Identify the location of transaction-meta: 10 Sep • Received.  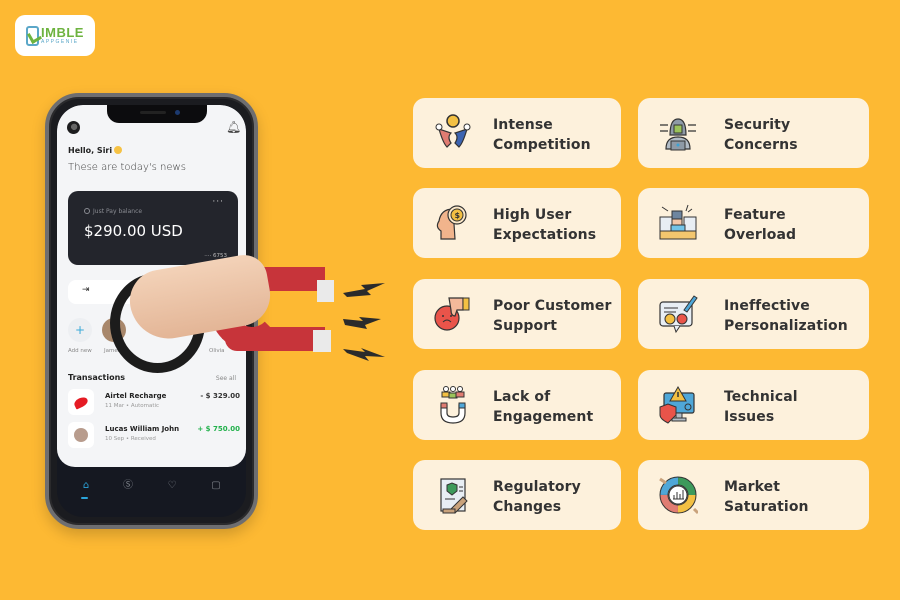
(130, 439).